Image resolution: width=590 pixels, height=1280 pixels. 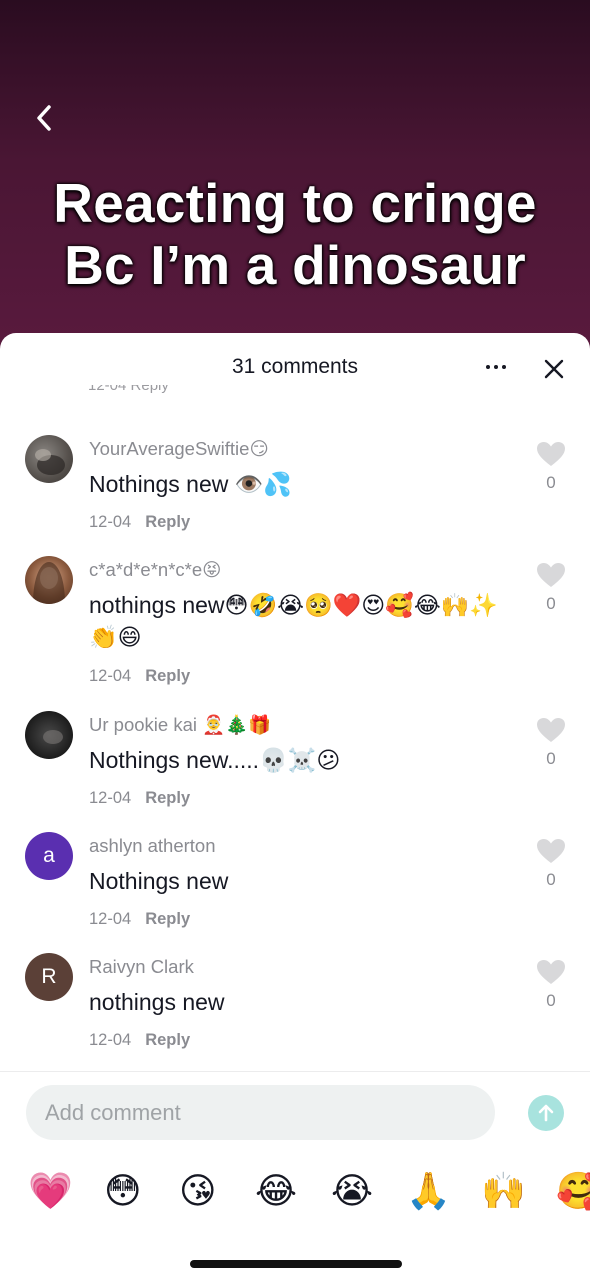 I want to click on chevron-left-icon, so click(x=44, y=118).